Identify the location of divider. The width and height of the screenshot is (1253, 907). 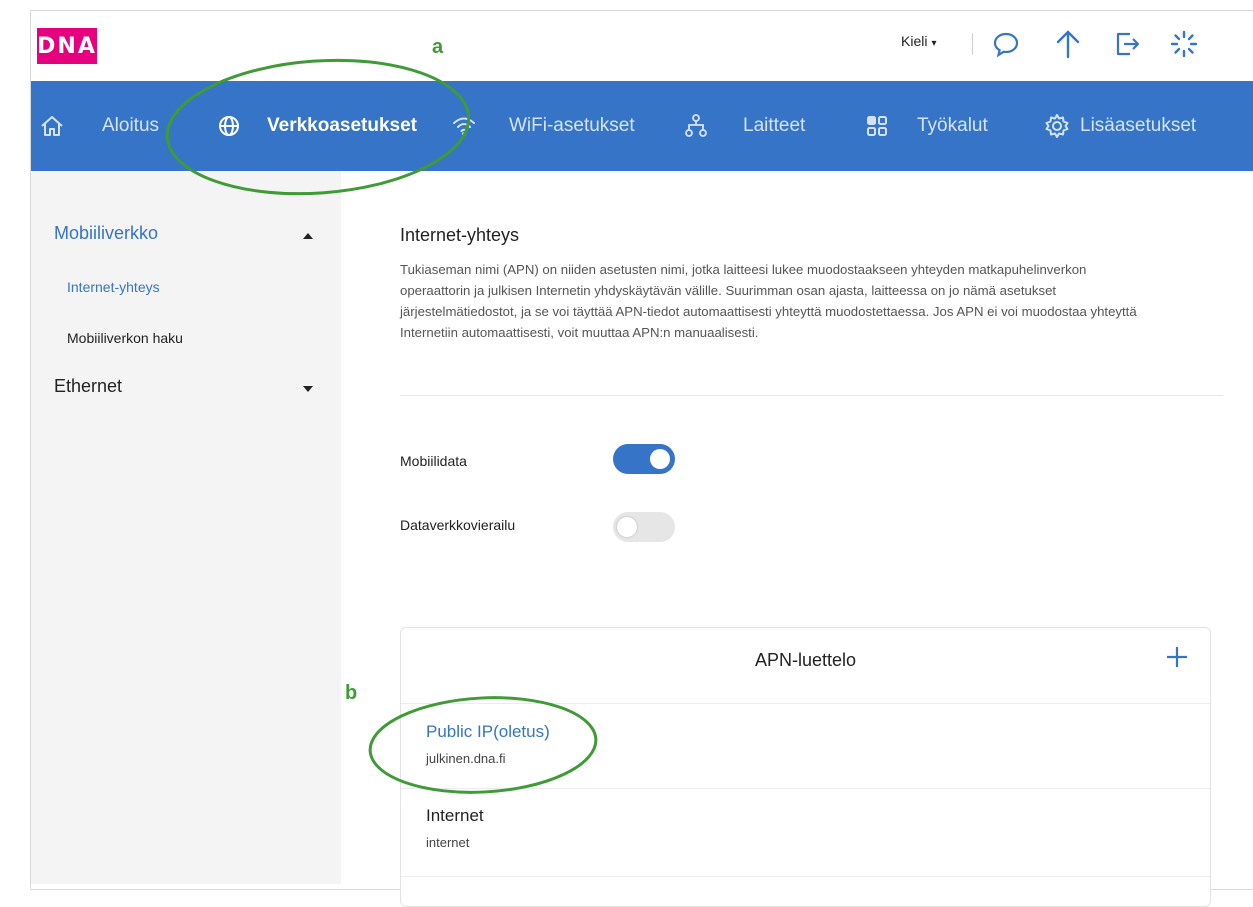
(811, 395).